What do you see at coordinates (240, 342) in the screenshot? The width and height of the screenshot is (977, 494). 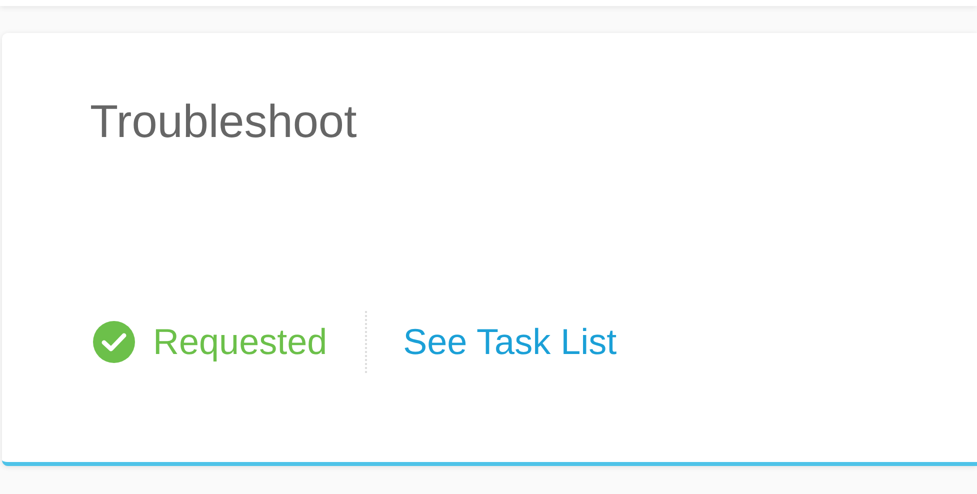 I see `status-label: Requested` at bounding box center [240, 342].